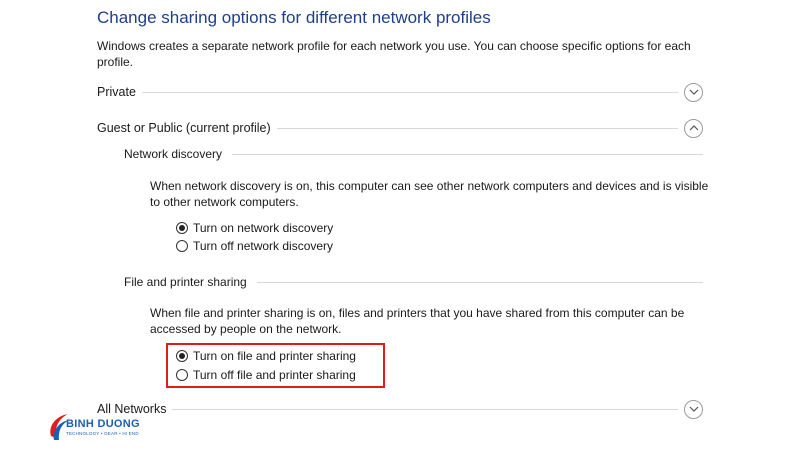  I want to click on section-guest-public: Guest or Public (current profile), so click(400, 128).